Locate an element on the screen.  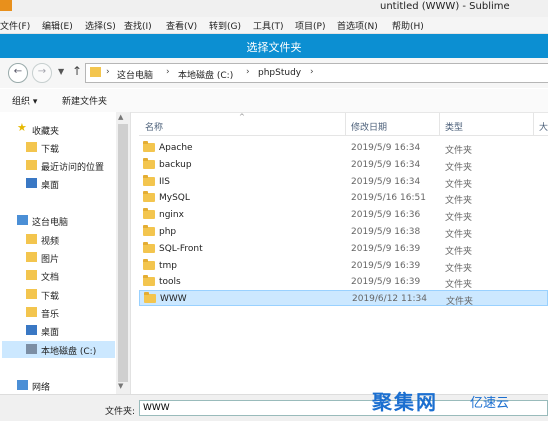
menu-selection: 选择(S) is located at coordinates (100, 25).